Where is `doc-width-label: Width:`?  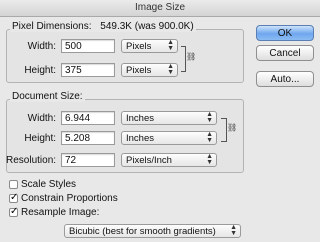 doc-width-label: Width: is located at coordinates (41, 118).